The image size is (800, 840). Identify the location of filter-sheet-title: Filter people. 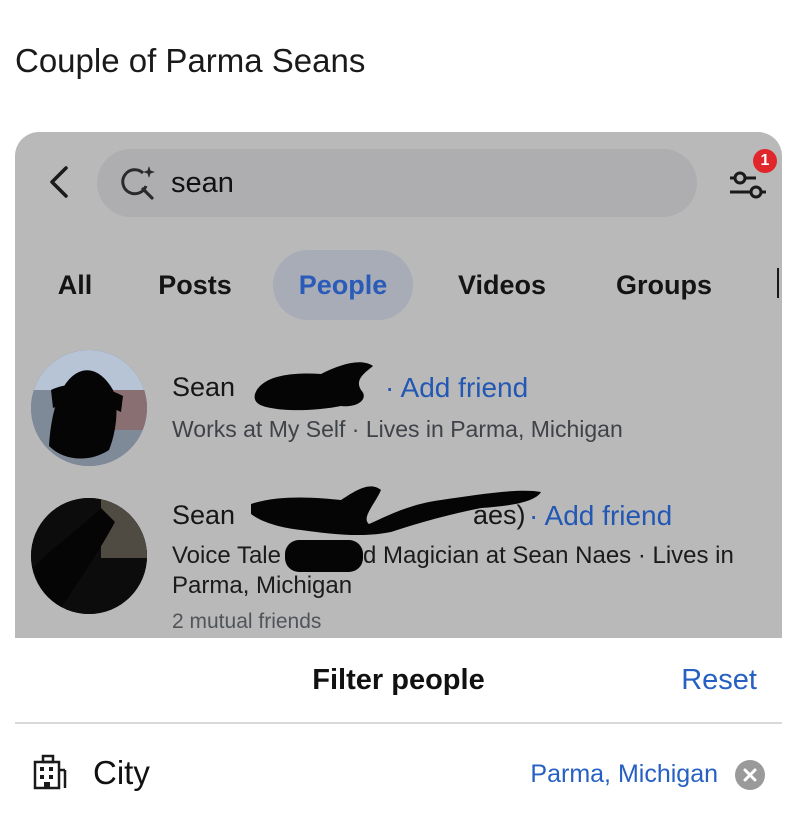
(398, 680).